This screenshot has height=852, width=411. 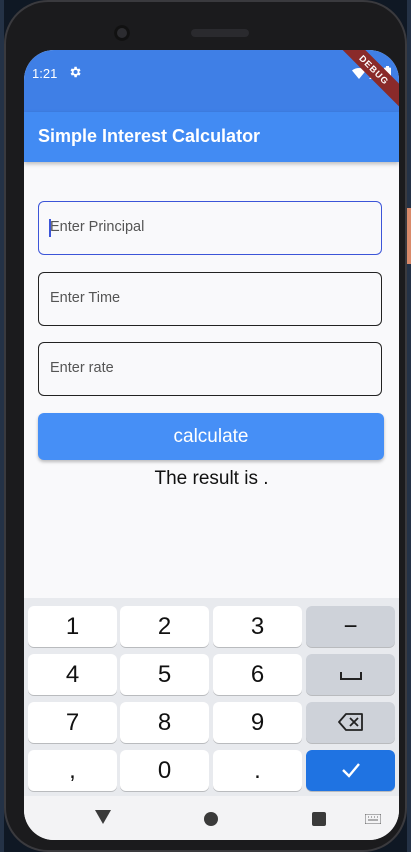 I want to click on keyboard-switch-icon, so click(x=373, y=819).